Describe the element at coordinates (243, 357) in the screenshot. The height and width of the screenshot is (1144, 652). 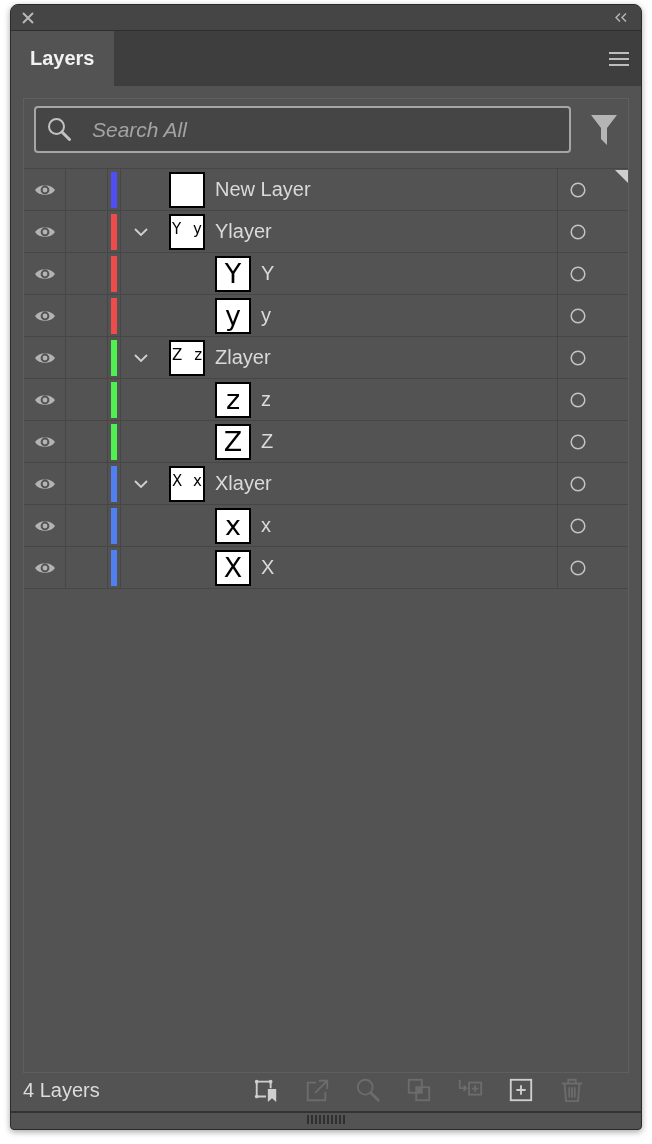
I see `layer-name: Zlayer` at that location.